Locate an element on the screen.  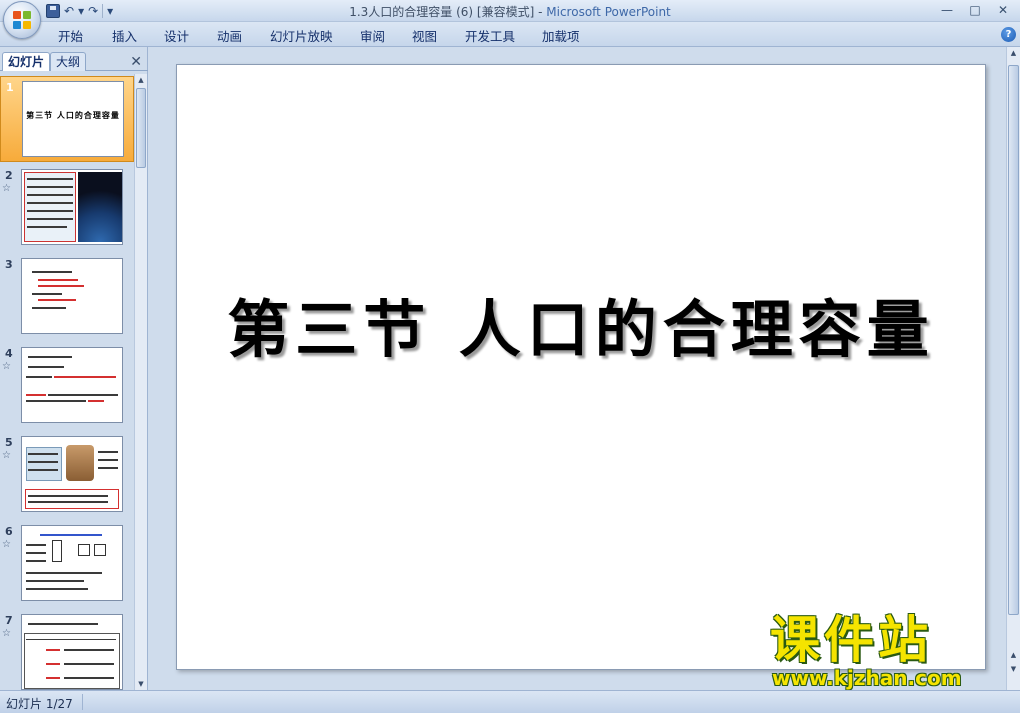
thumbnail-image: 第三节 人口的合理容量 is located at coordinates (73, 119).